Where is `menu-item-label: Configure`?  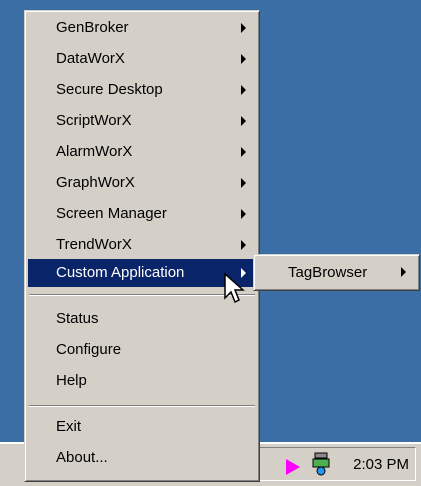 menu-item-label: Configure is located at coordinates (89, 349).